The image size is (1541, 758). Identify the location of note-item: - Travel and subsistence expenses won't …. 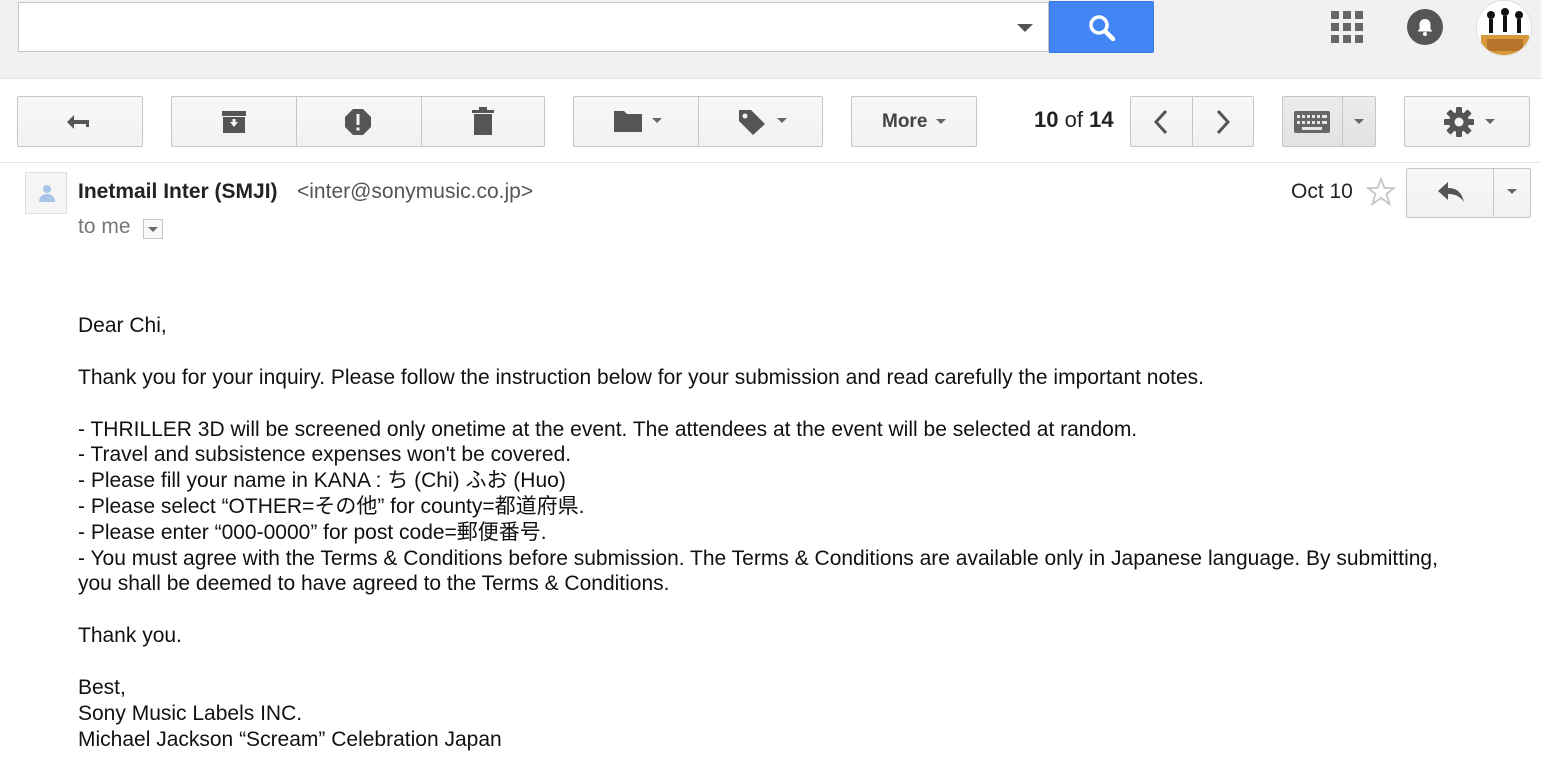
(325, 455).